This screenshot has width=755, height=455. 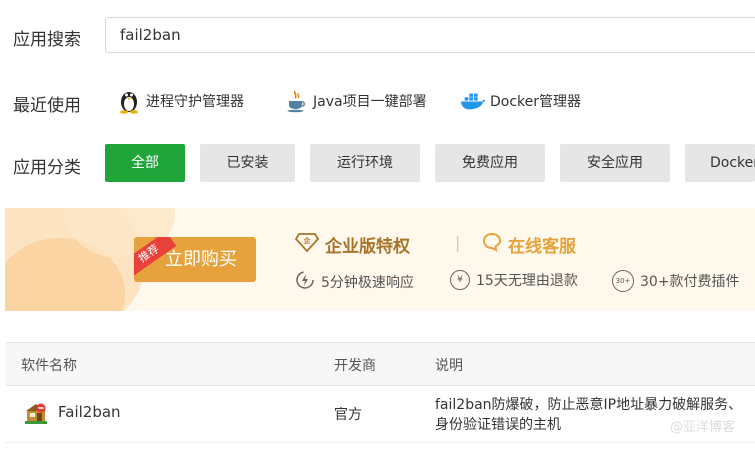 I want to click on svg-text: 企, so click(x=307, y=240).